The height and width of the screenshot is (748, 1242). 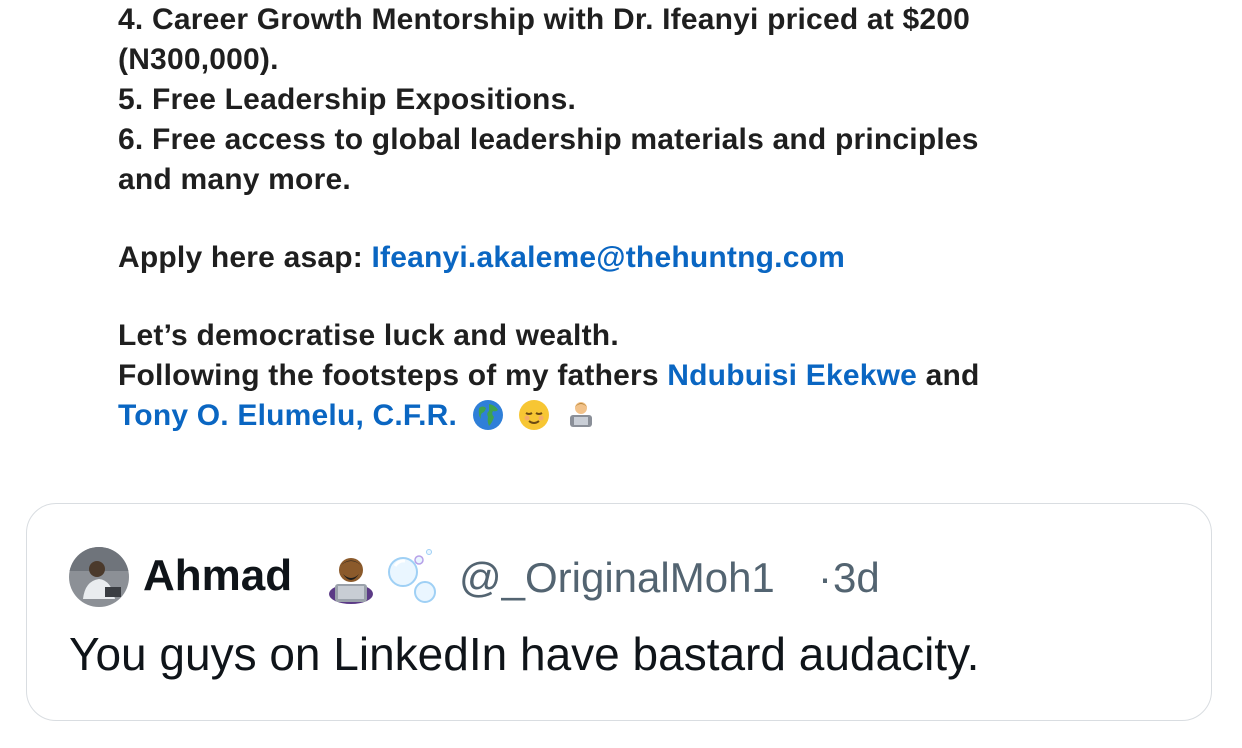 What do you see at coordinates (234, 179) in the screenshot?
I see `post-line: and many more.` at bounding box center [234, 179].